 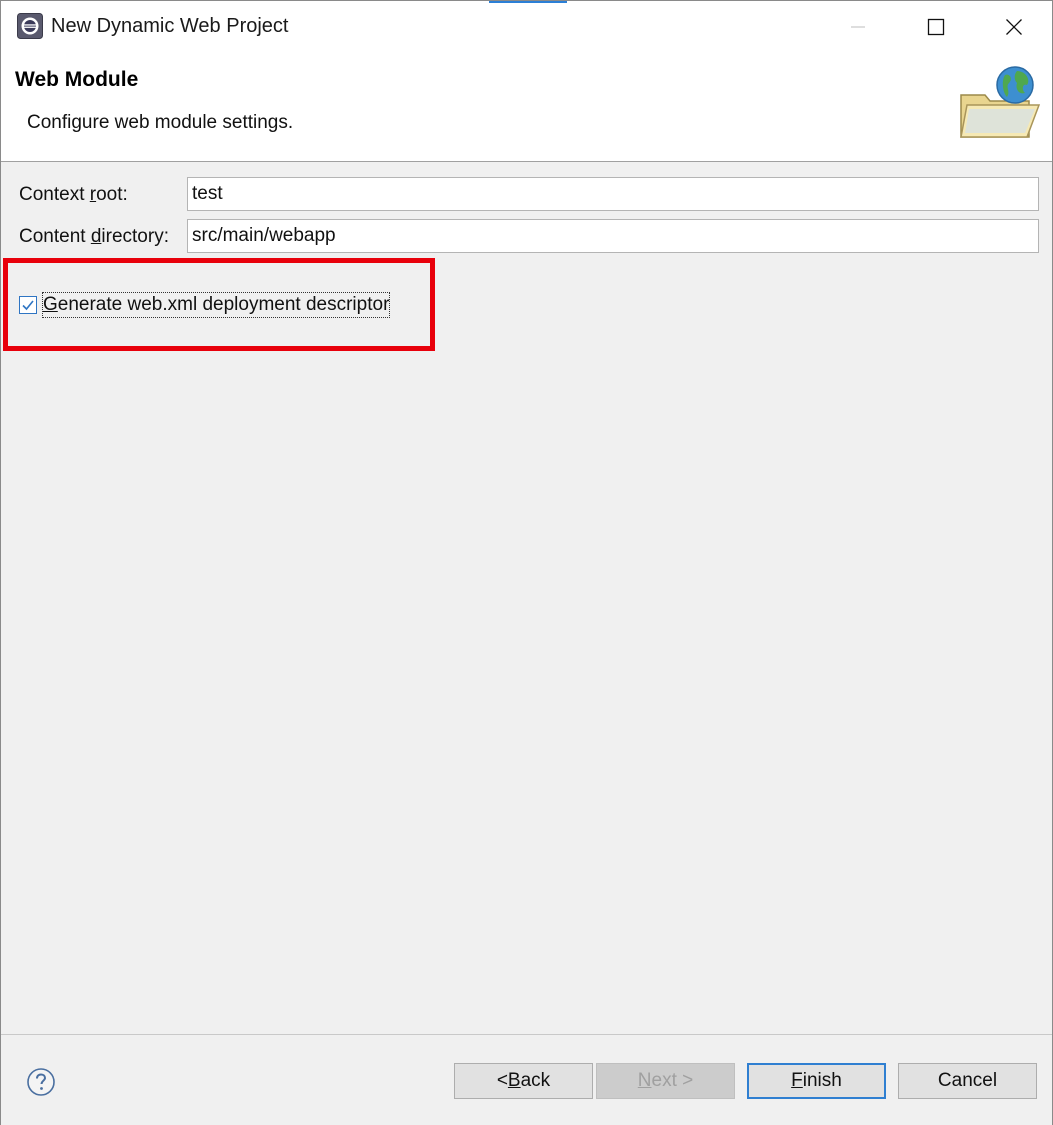 What do you see at coordinates (30, 26) in the screenshot?
I see `eclipse-app-icon` at bounding box center [30, 26].